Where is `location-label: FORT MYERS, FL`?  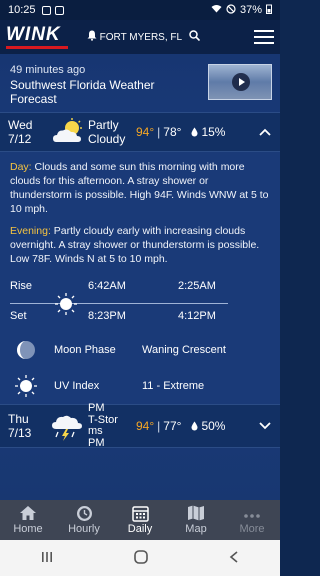 location-label: FORT MYERS, FL is located at coordinates (141, 37).